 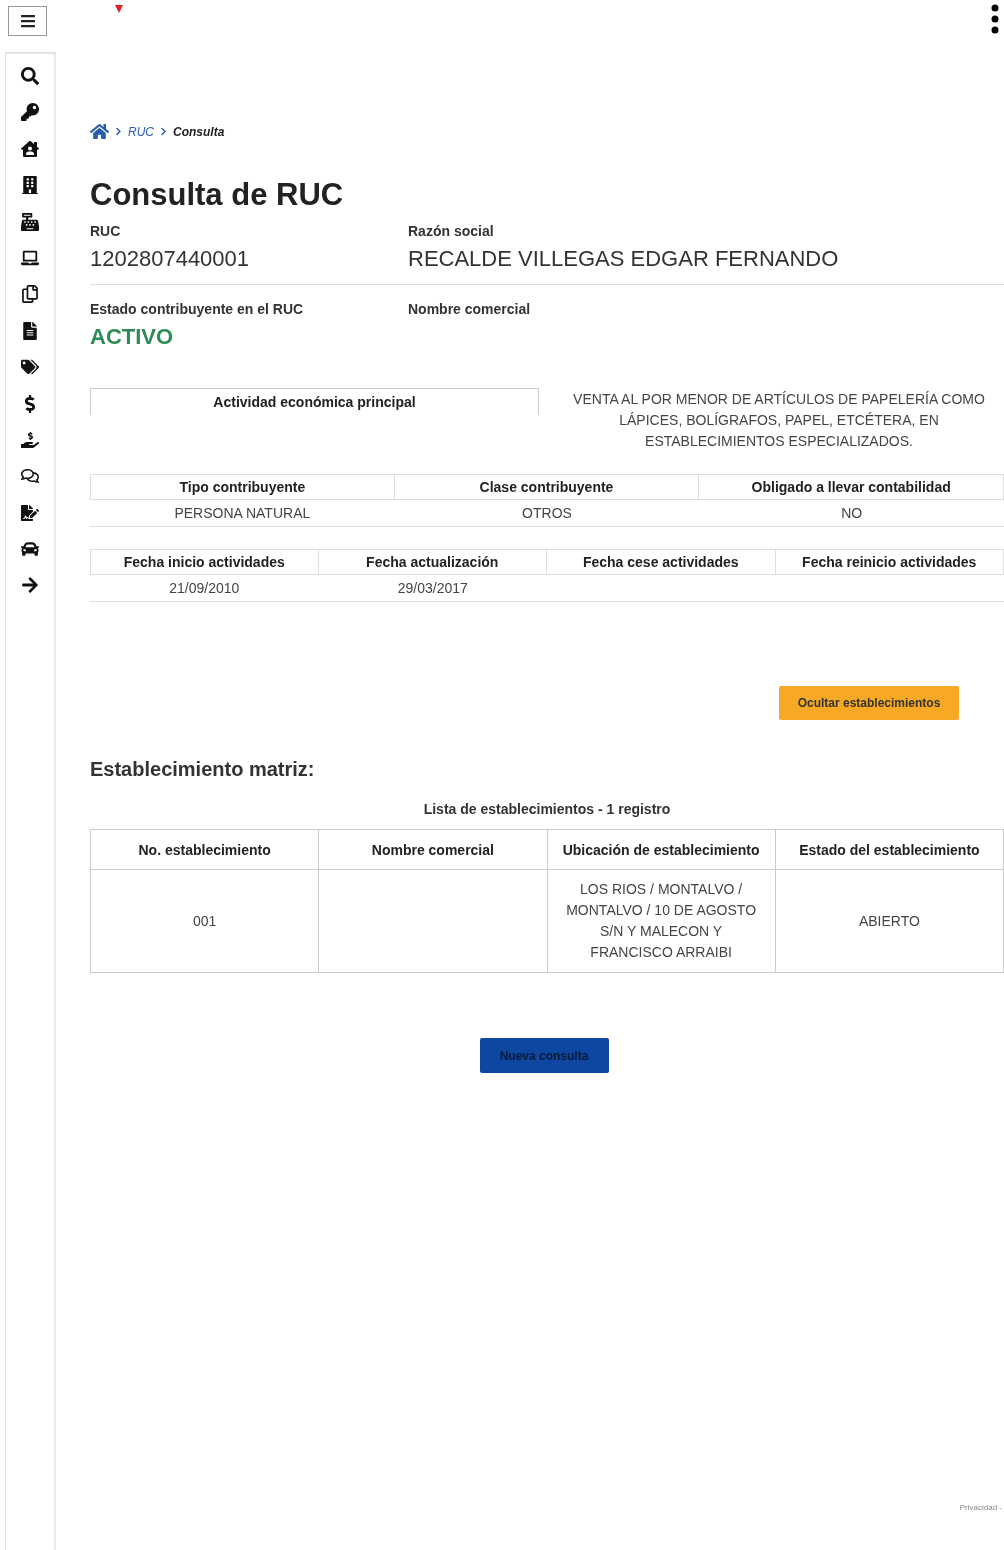 What do you see at coordinates (30, 76) in the screenshot?
I see `search-icon` at bounding box center [30, 76].